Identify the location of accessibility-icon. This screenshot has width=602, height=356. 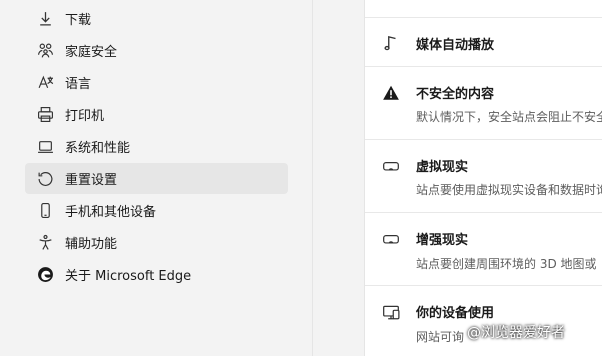
(45, 243).